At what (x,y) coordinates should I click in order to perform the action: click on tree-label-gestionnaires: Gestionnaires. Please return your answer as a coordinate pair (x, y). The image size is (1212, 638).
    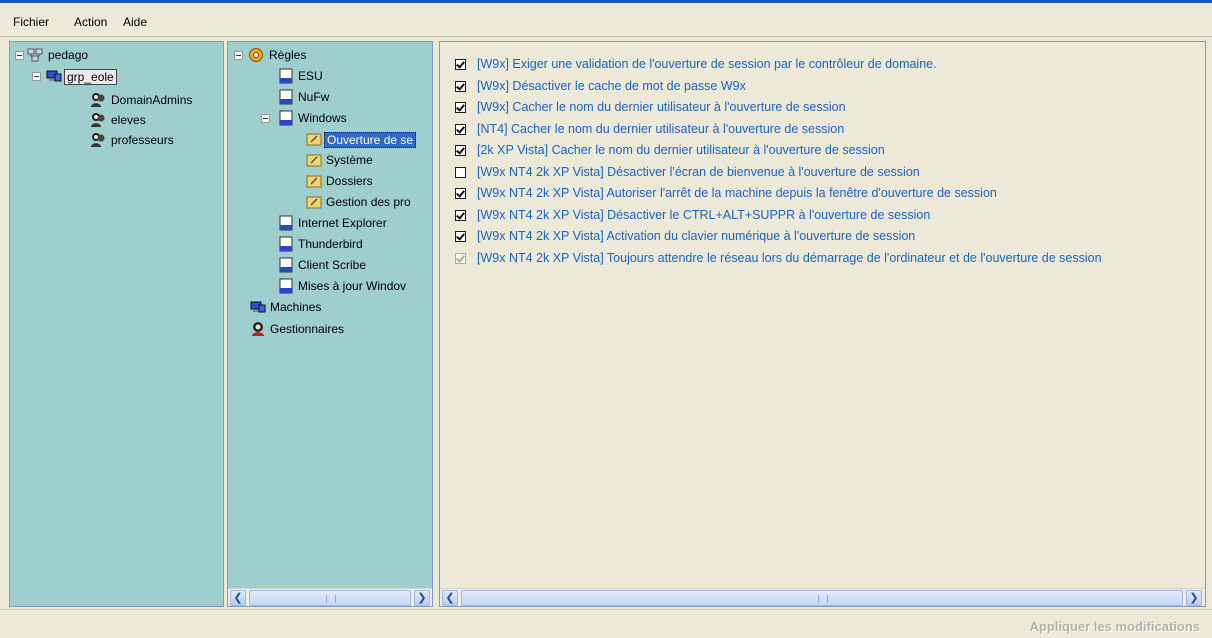
    Looking at the image, I should click on (307, 329).